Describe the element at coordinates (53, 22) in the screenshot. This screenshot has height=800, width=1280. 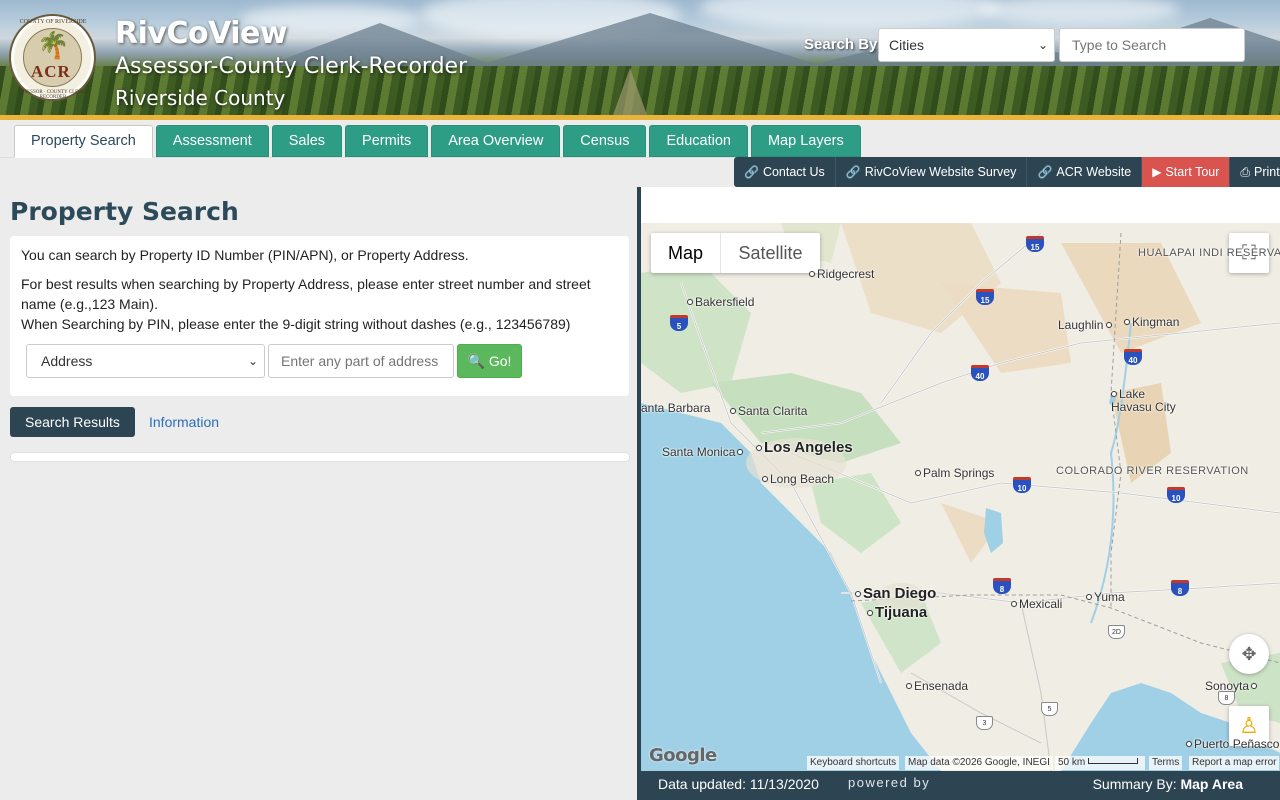
I see `seal-text-top: COUNTY OF RIVERSIDE` at that location.